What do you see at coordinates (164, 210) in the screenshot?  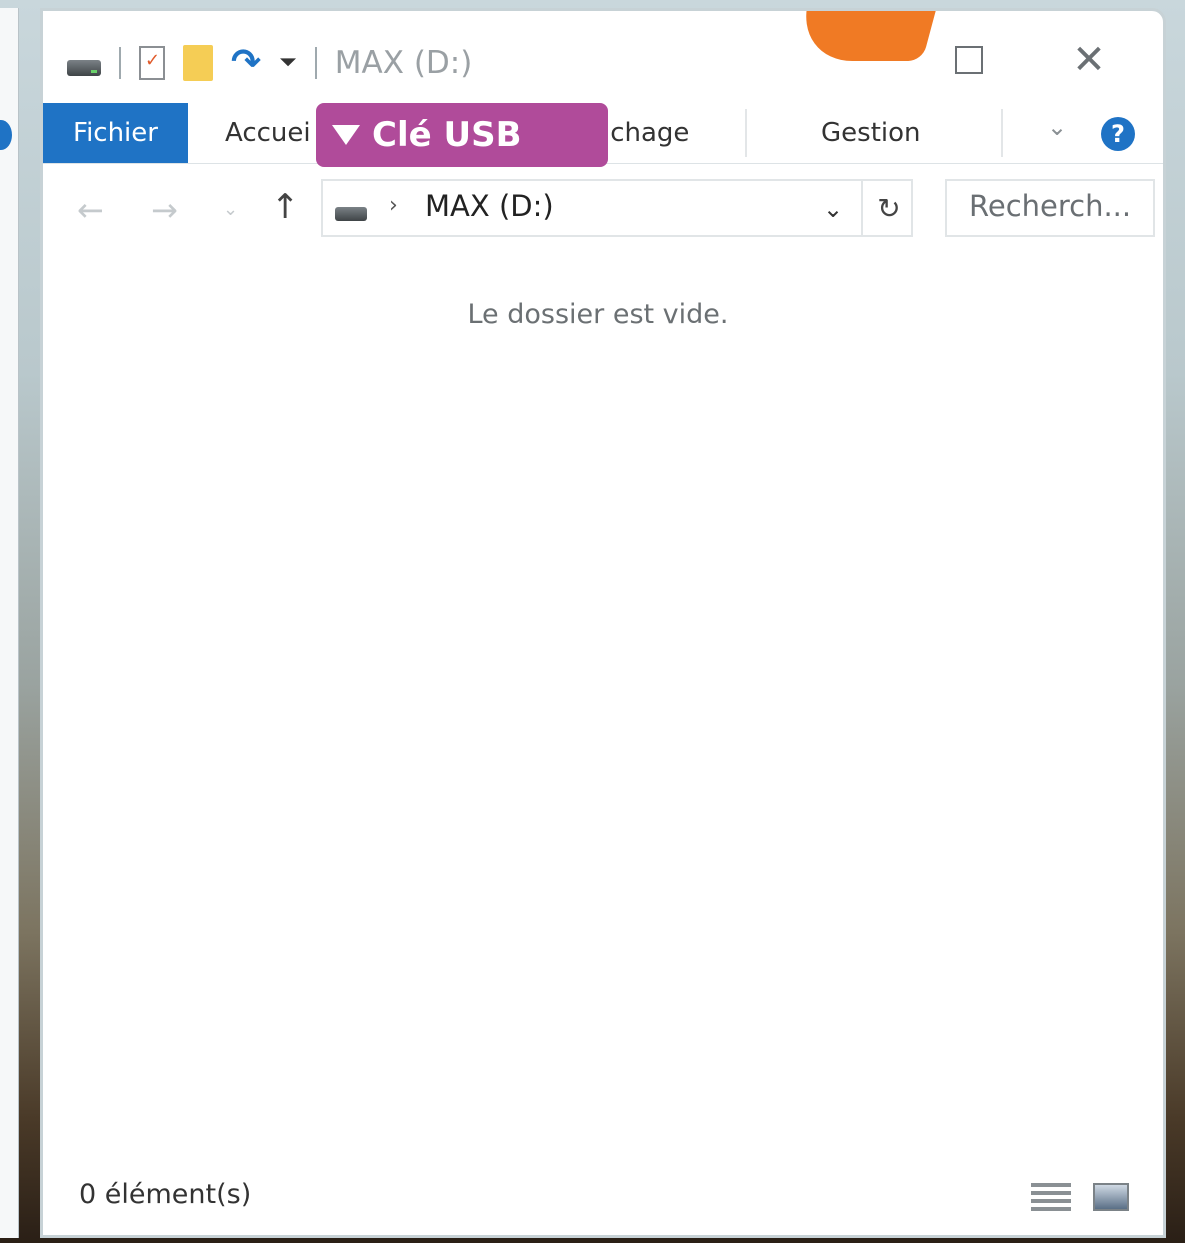 I see `forward-button: →` at bounding box center [164, 210].